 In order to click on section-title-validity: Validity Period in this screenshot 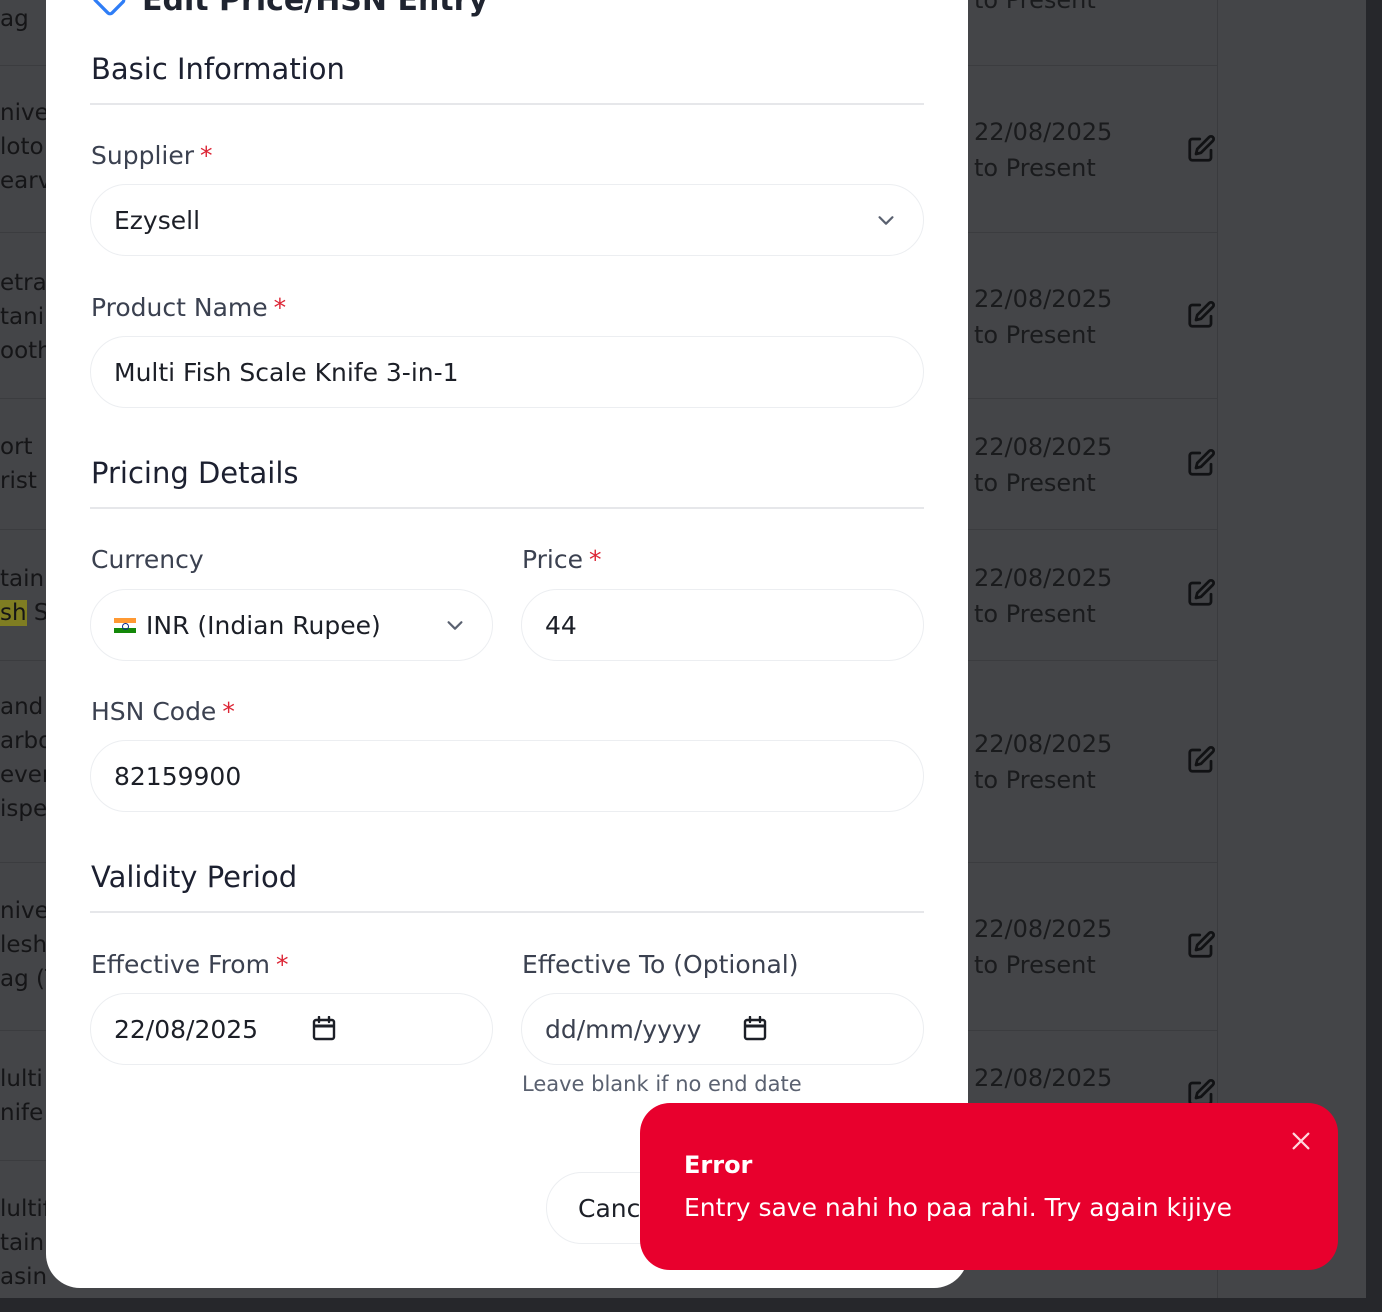, I will do `click(194, 877)`.